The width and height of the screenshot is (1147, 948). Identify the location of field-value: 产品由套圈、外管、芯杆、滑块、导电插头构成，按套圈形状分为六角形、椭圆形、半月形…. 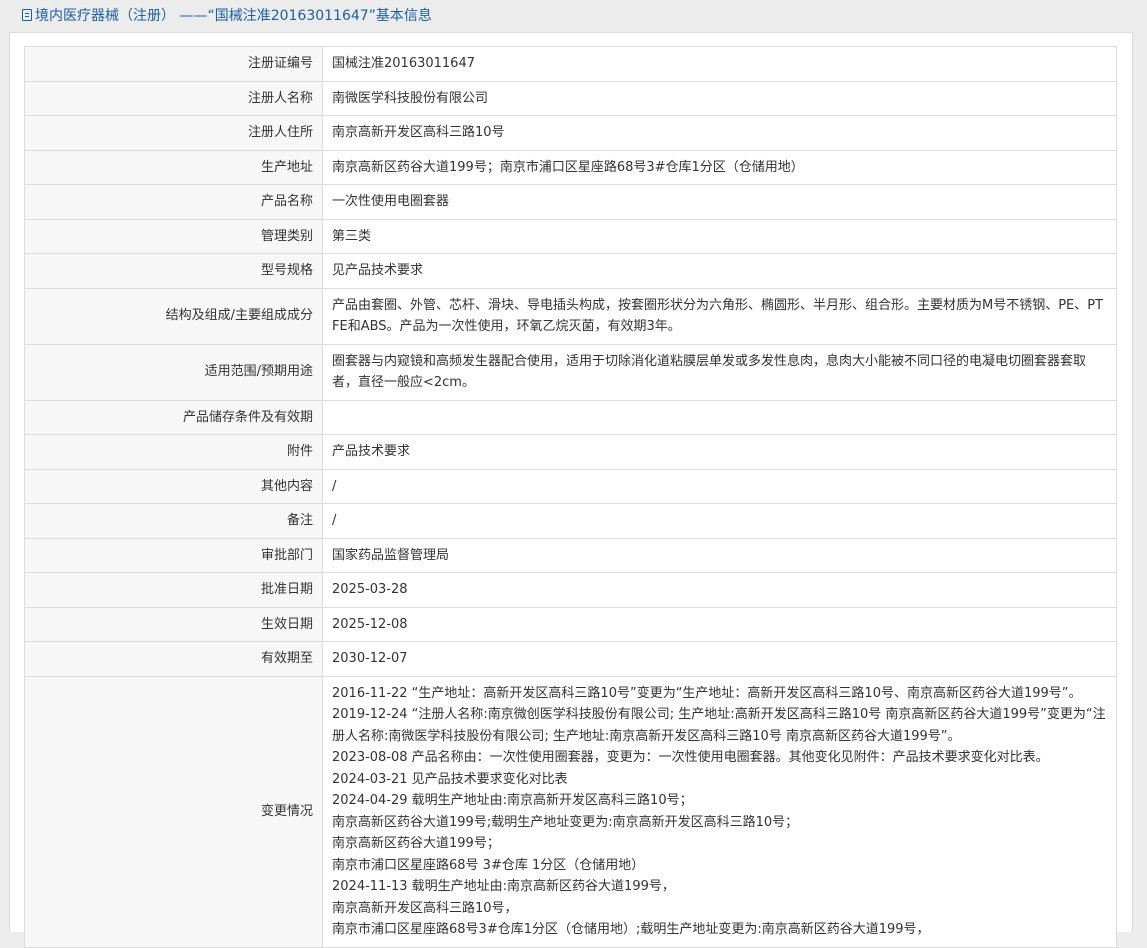
(719, 316).